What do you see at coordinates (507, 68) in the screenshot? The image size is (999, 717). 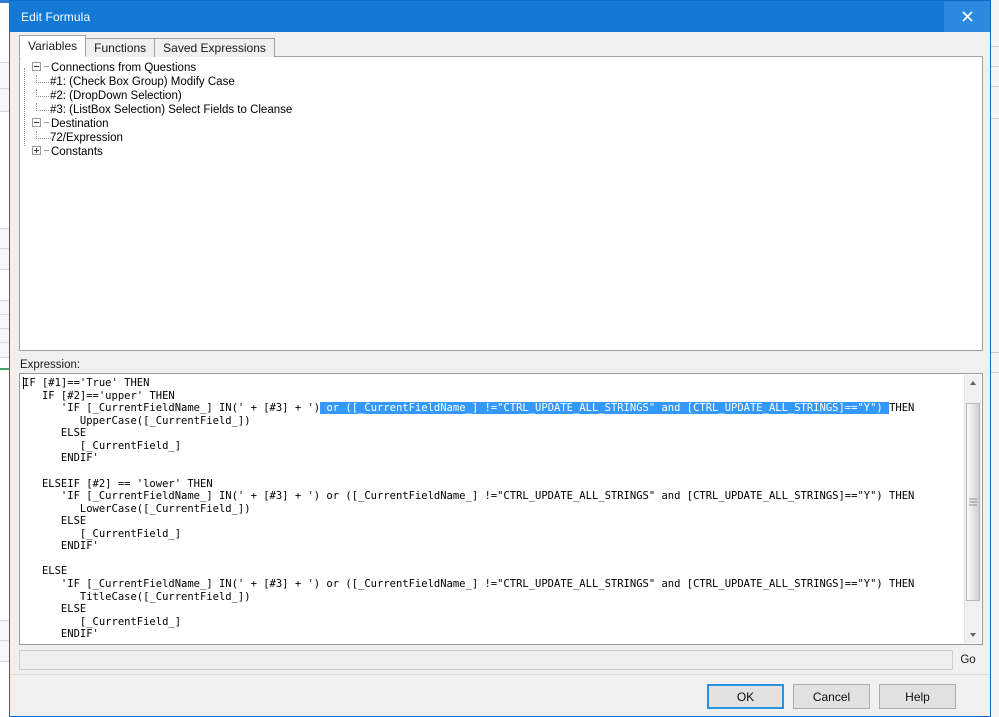 I see `tree-group-connections: Connections from Questions` at bounding box center [507, 68].